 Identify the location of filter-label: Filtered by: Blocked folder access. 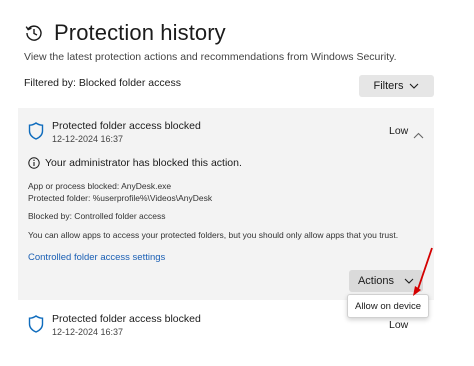
(102, 83).